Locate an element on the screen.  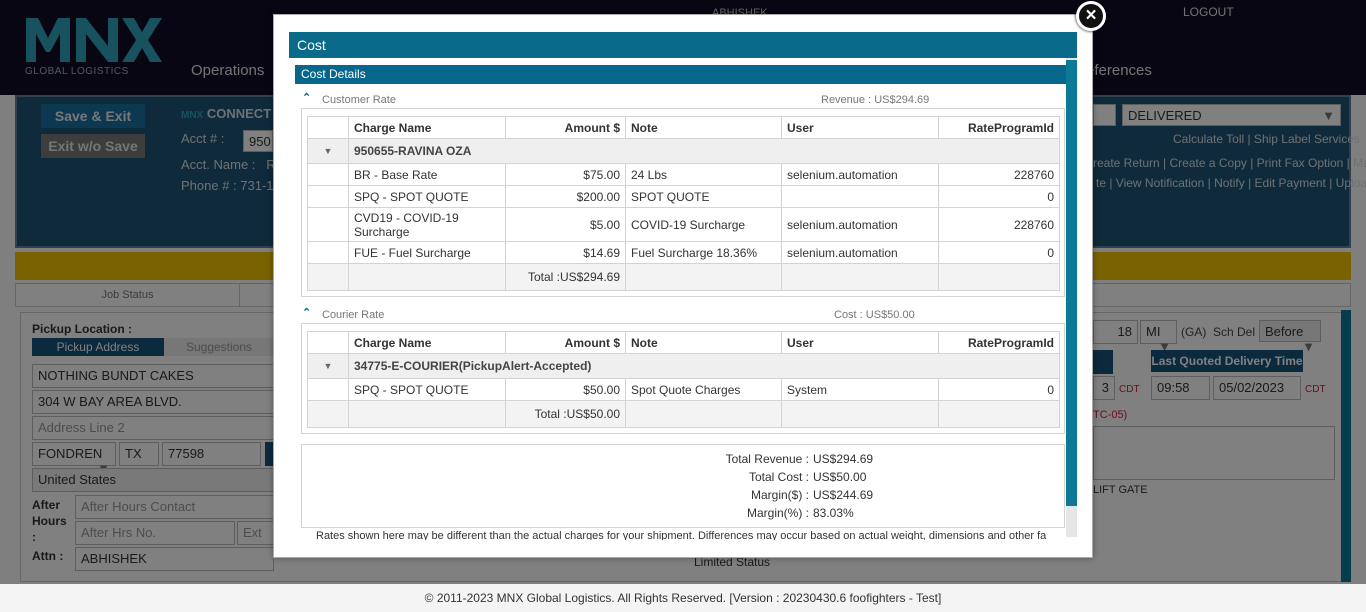
acct-label: Acct # : is located at coordinates (203, 138).